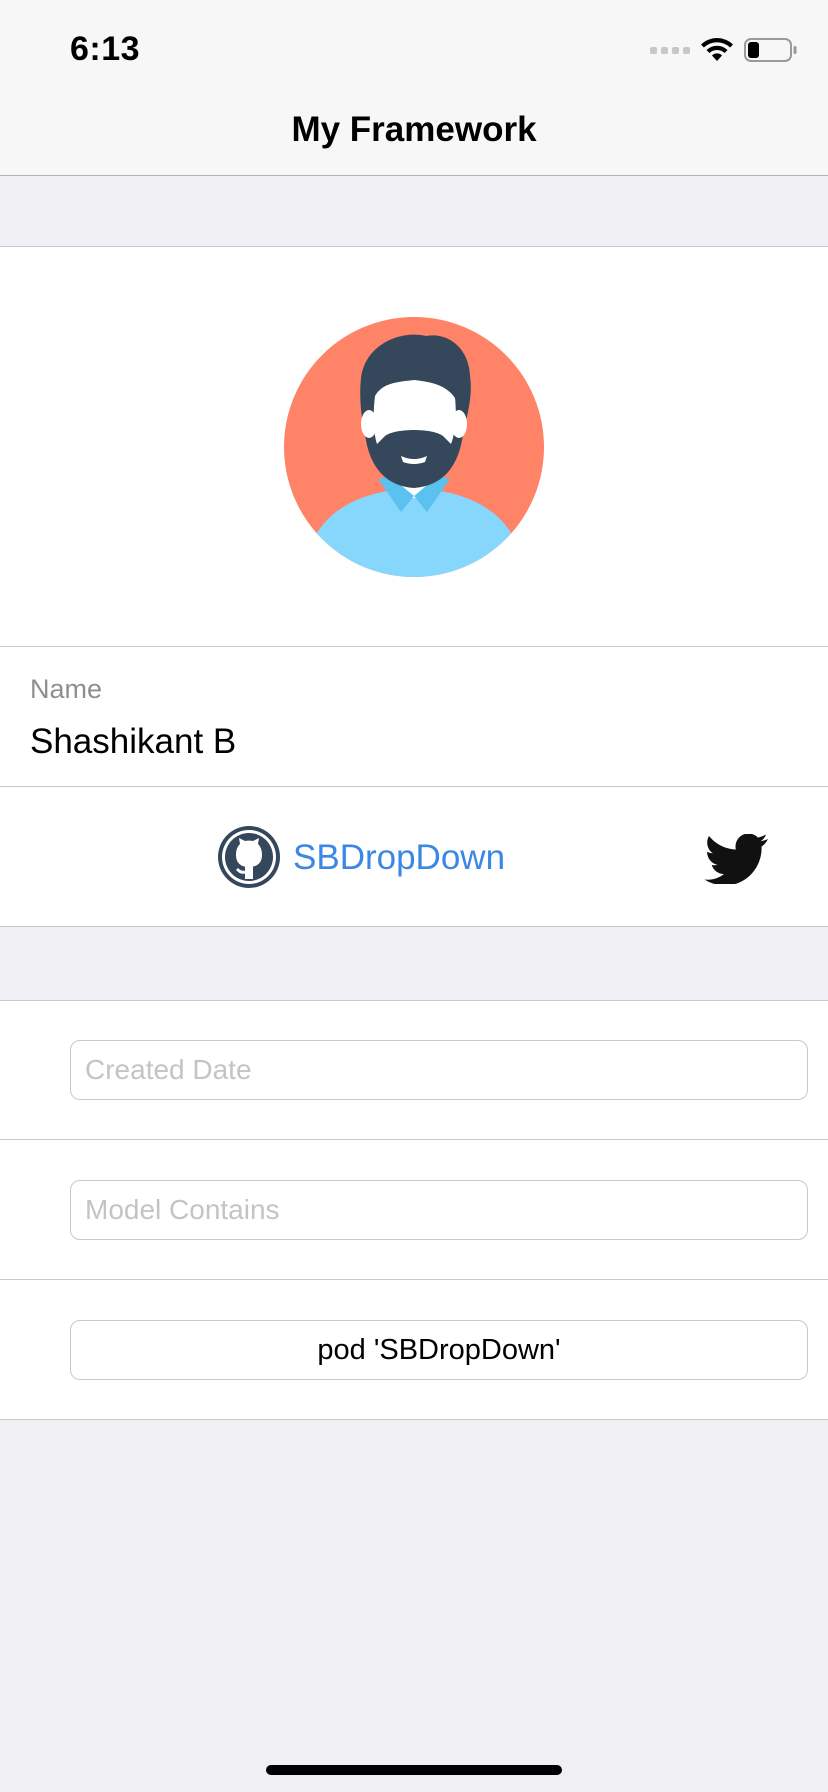 Image resolution: width=828 pixels, height=1792 pixels. What do you see at coordinates (439, 1070) in the screenshot?
I see `created-date-field` at bounding box center [439, 1070].